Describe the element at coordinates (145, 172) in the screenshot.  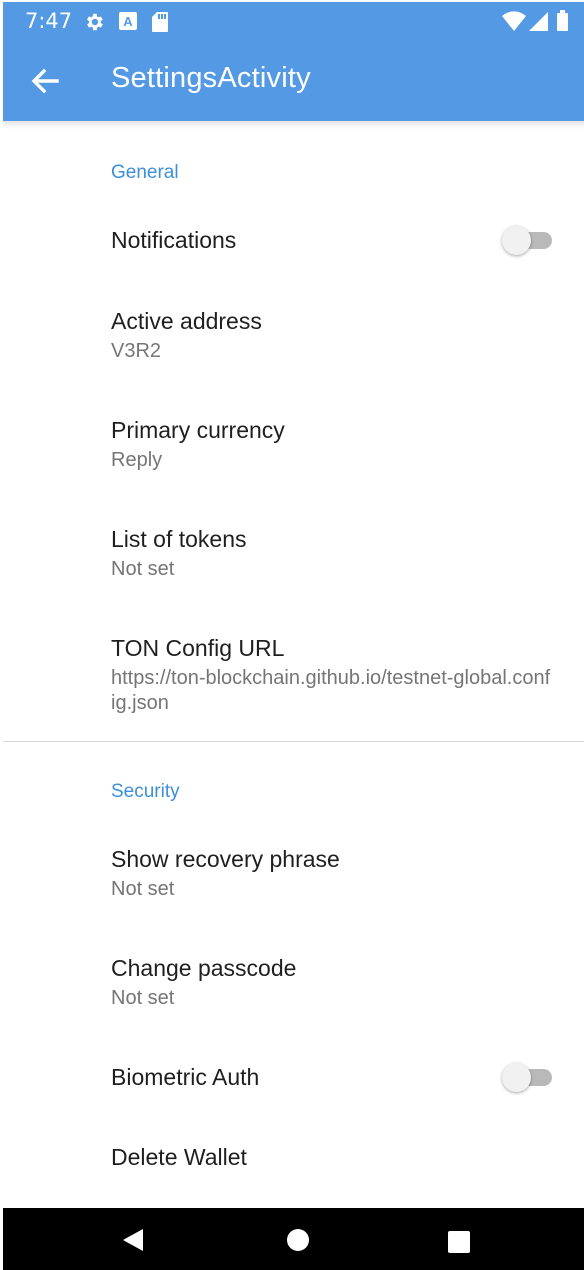
I see `section-header-general: General` at that location.